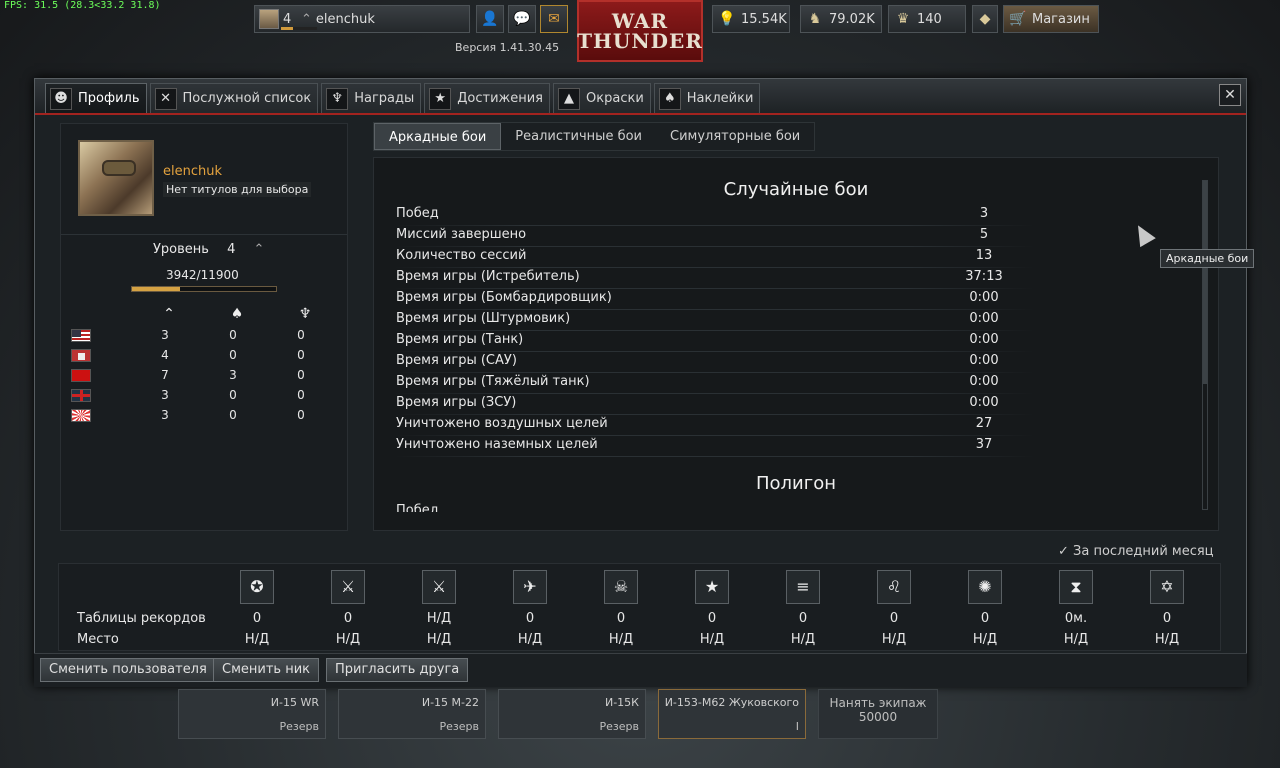  What do you see at coordinates (439, 587) in the screenshot?
I see `crossed-sabers-icon: ⚔` at bounding box center [439, 587].